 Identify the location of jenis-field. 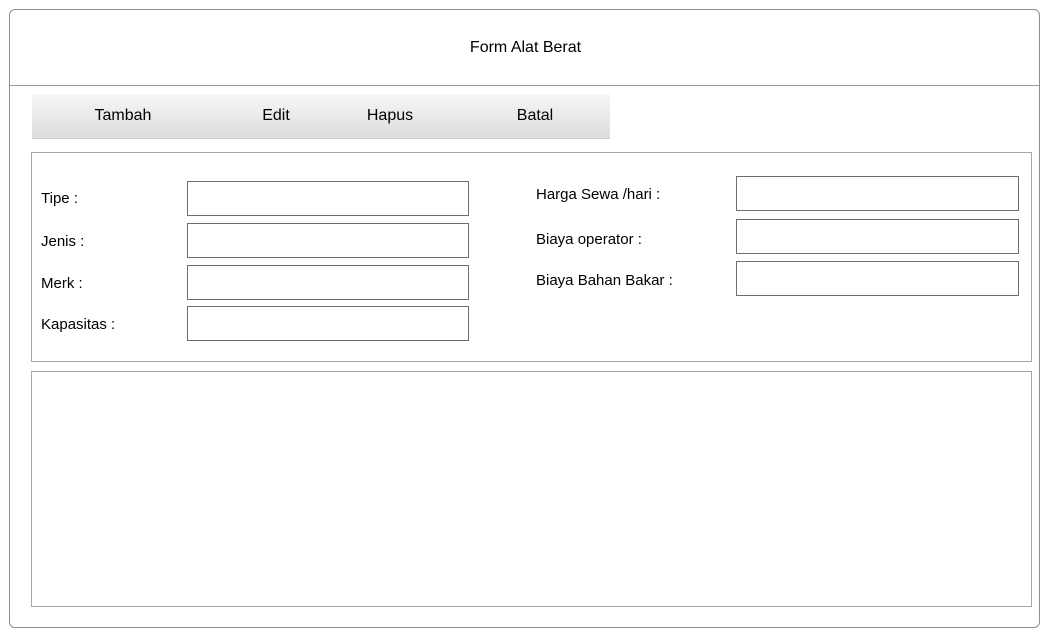
(328, 240).